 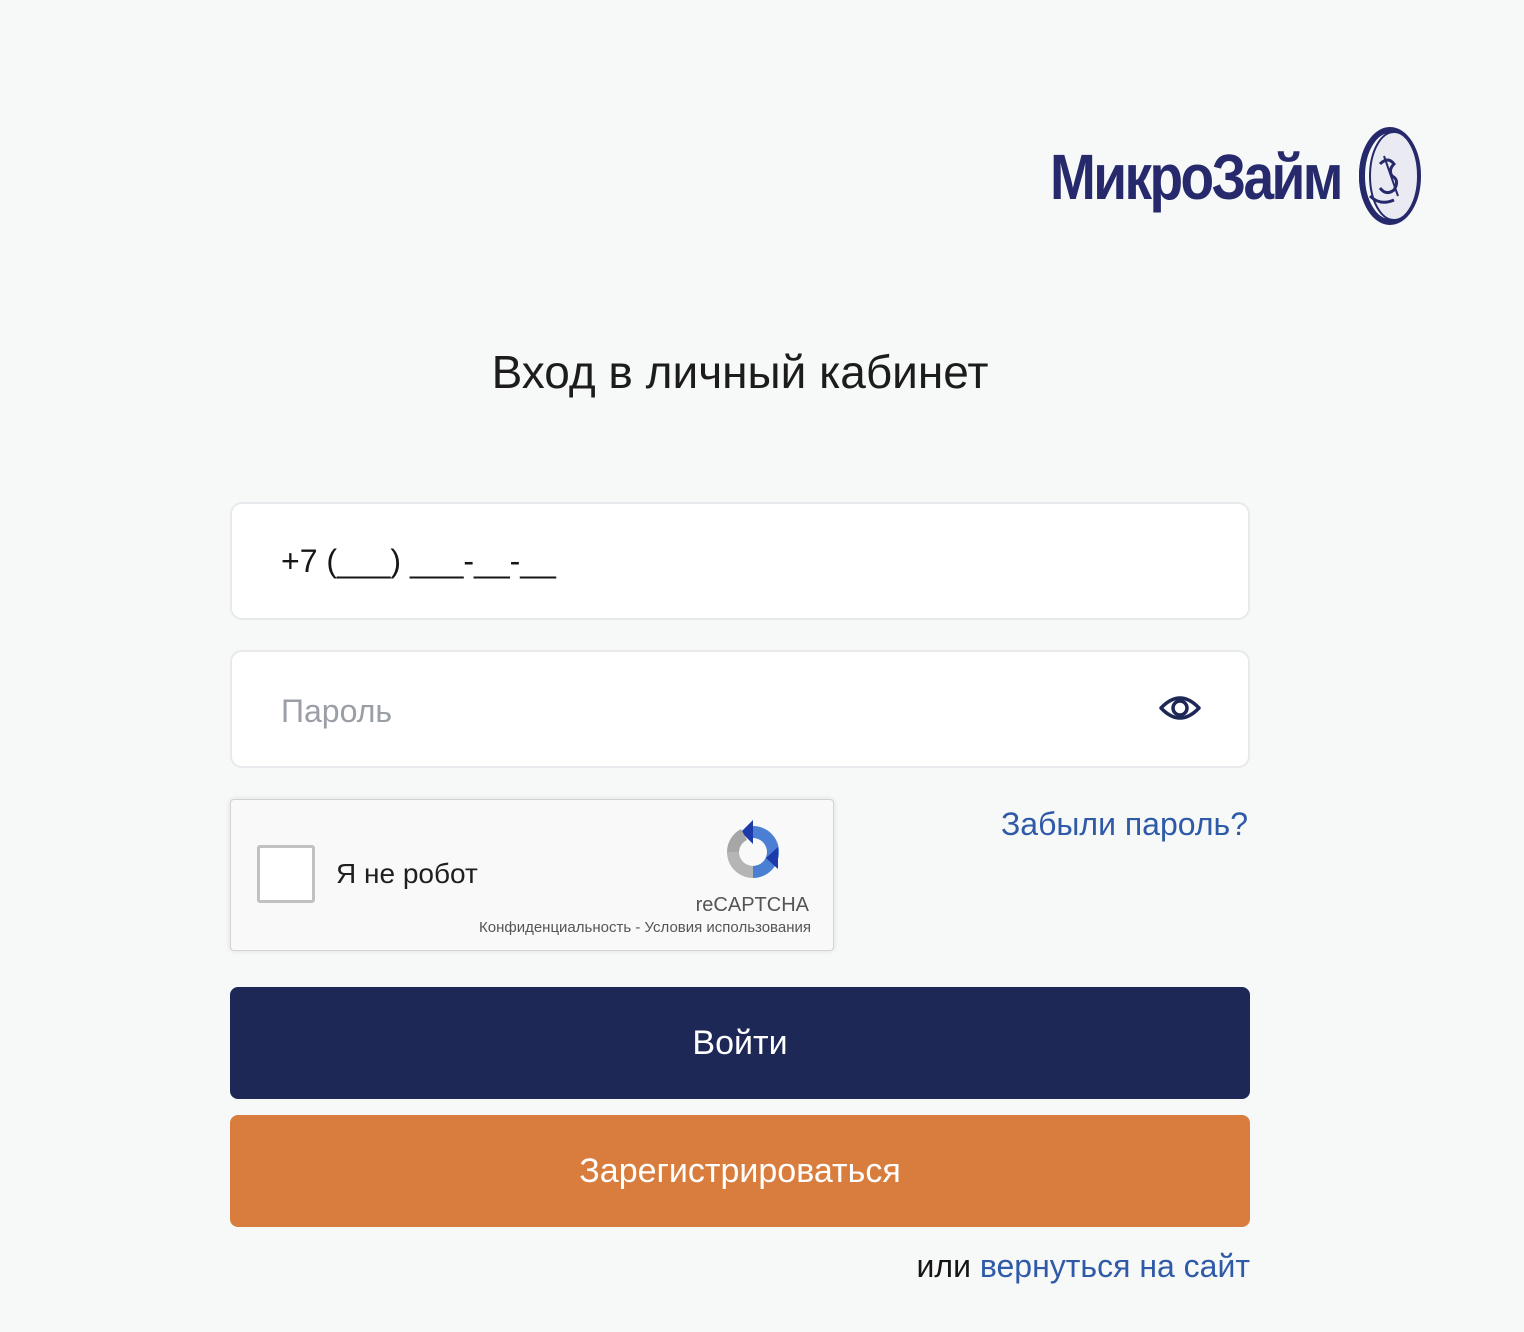 I want to click on recaptcha-checkbox, so click(x=286, y=874).